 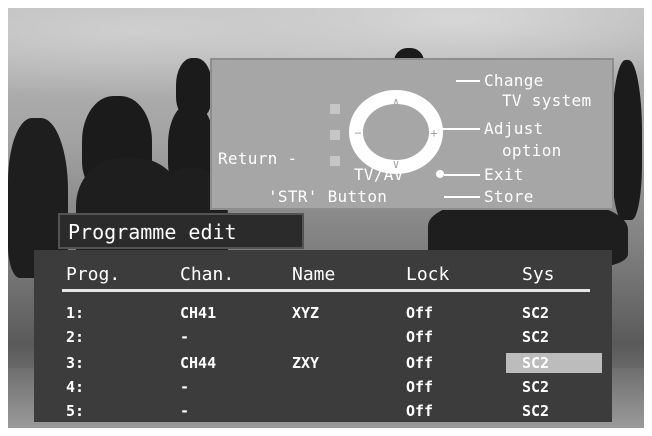 What do you see at coordinates (547, 100) in the screenshot?
I see `help-tv-system-label: TV system` at bounding box center [547, 100].